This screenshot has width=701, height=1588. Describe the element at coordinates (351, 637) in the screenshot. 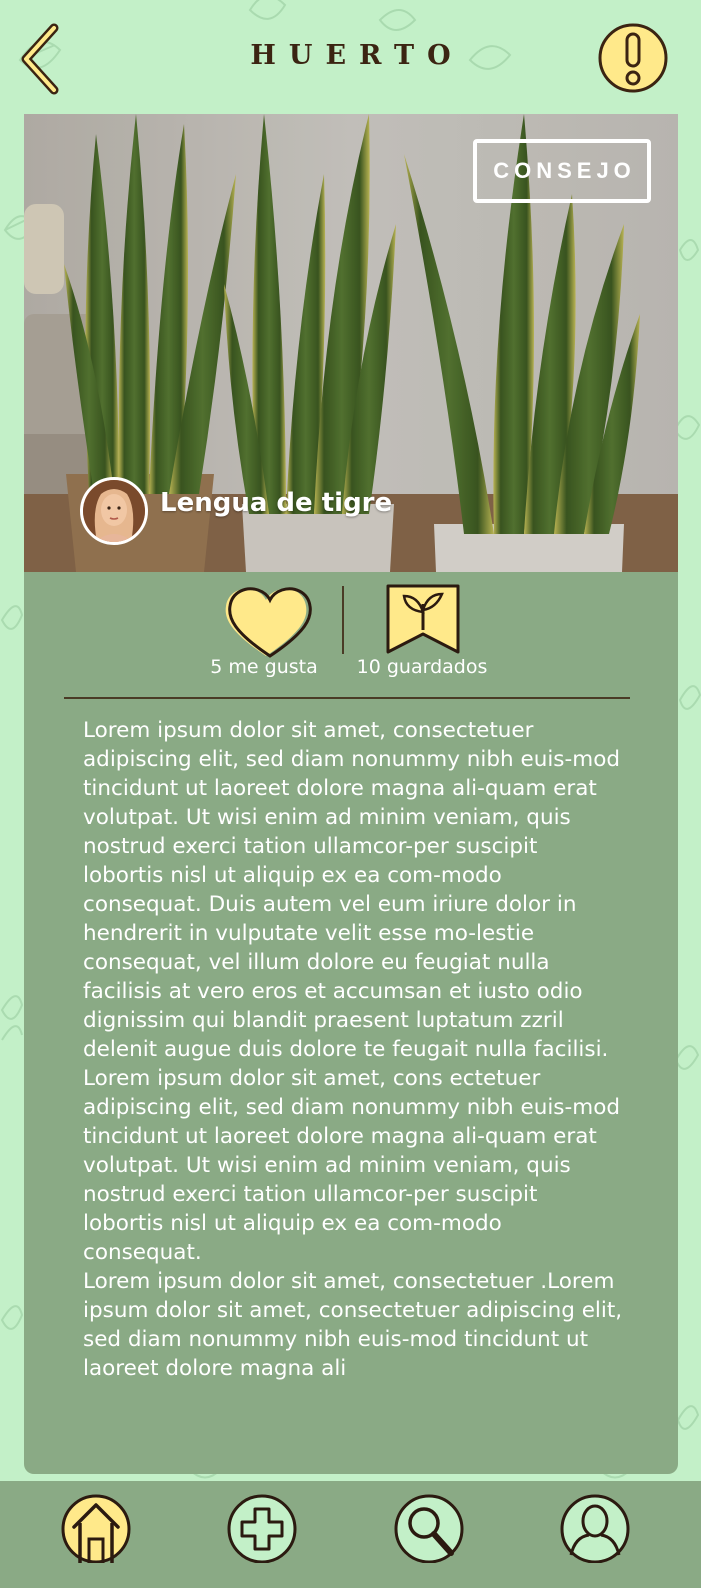

I see `stats-bar: 5 me gusta 10 guardados` at that location.